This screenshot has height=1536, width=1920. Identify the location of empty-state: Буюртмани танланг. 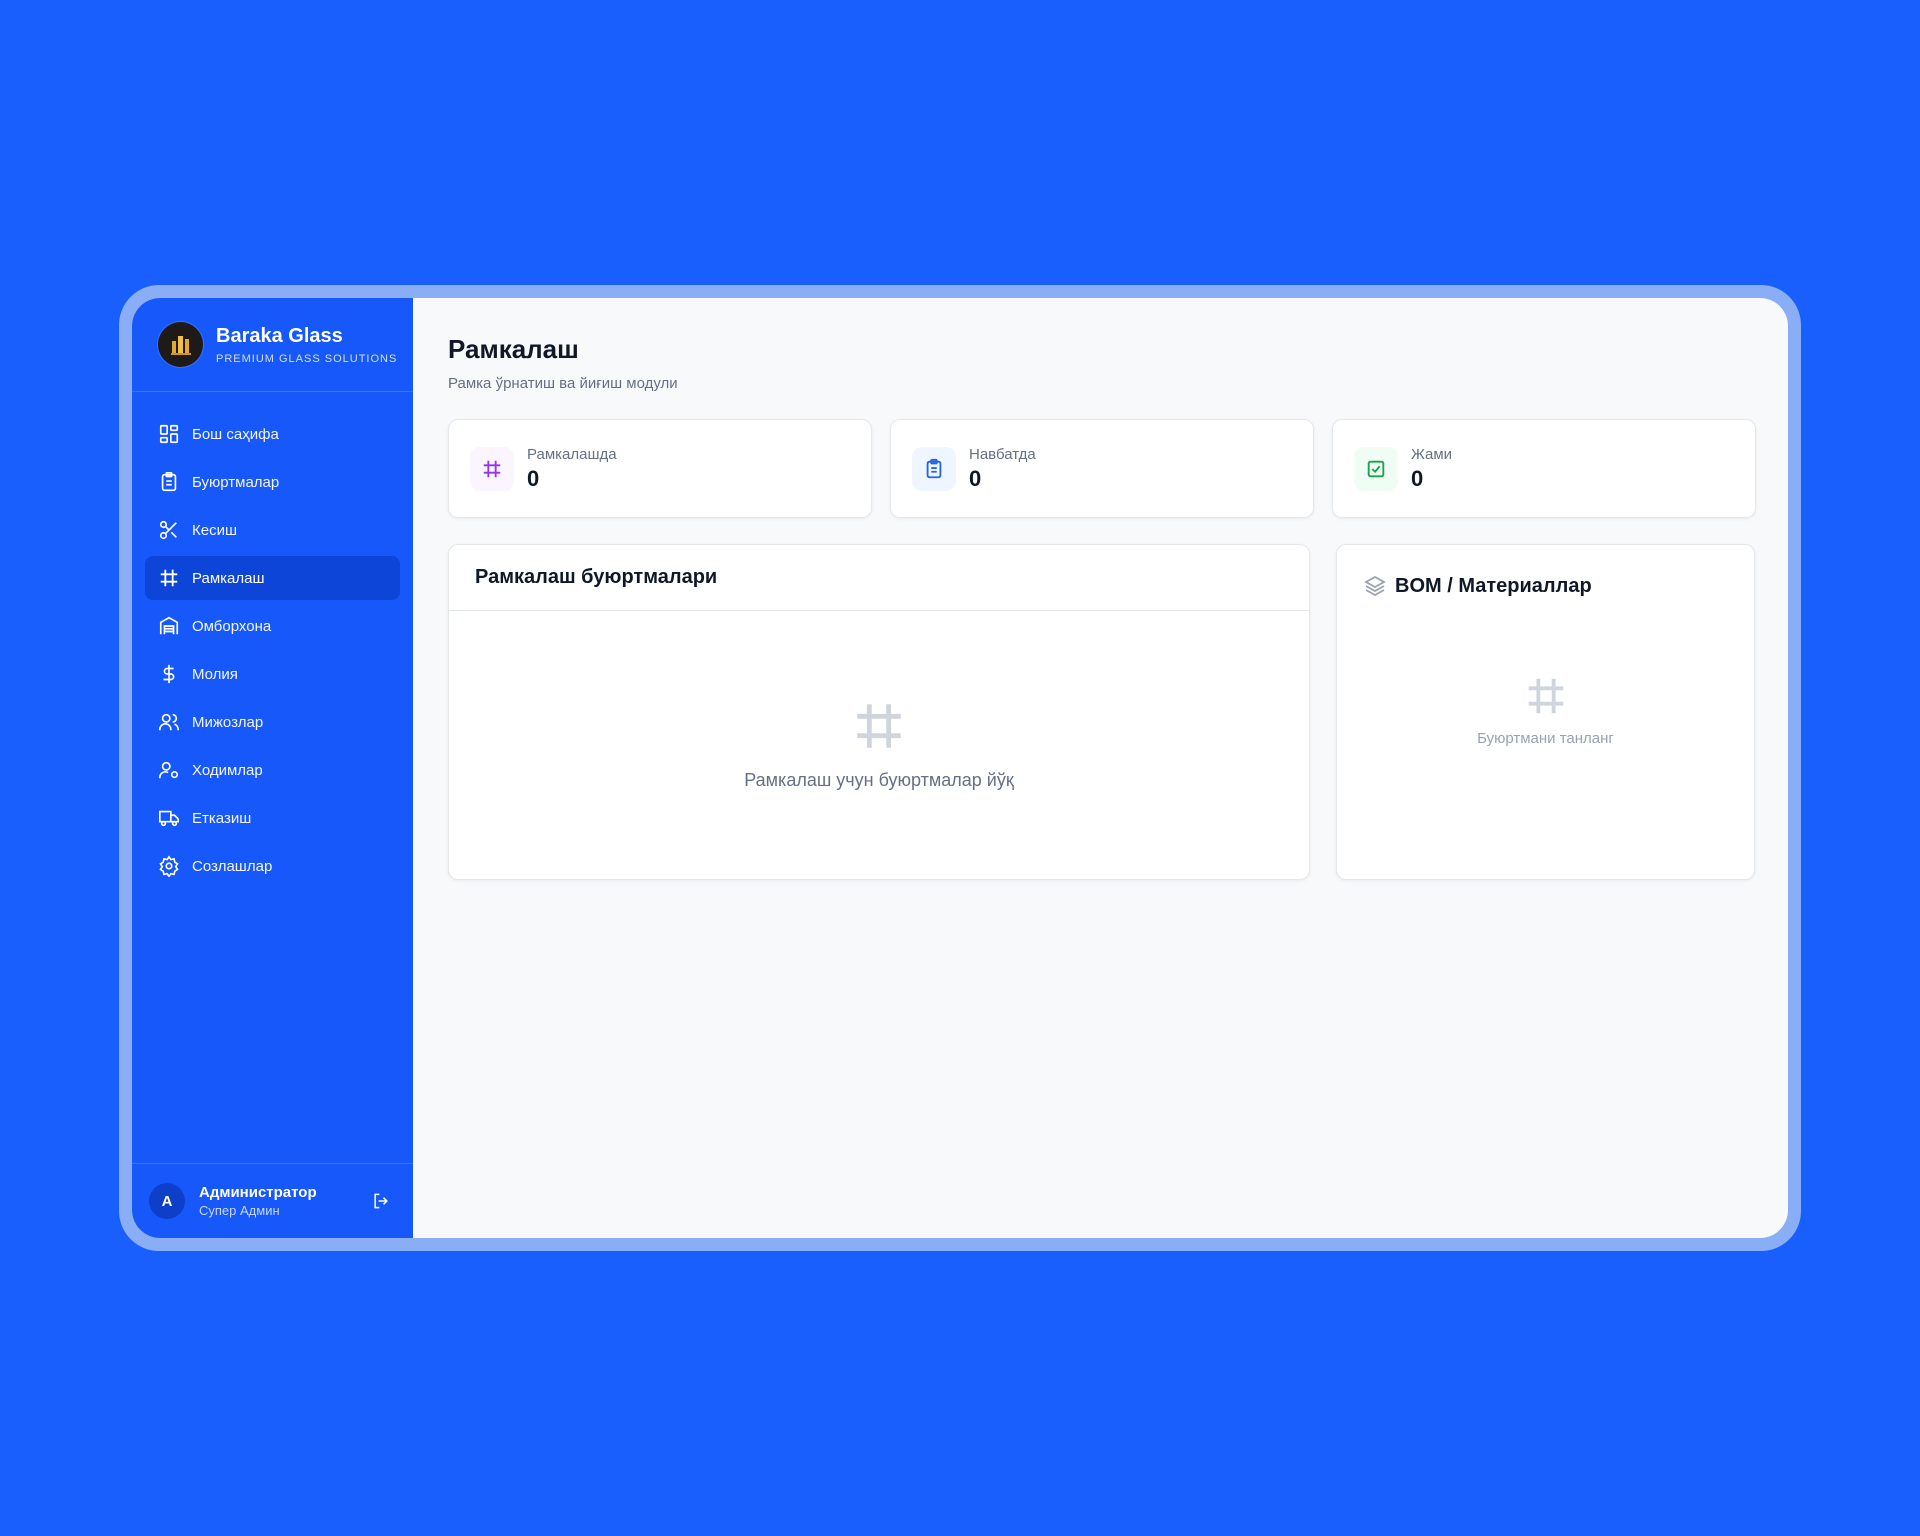
(1545, 710).